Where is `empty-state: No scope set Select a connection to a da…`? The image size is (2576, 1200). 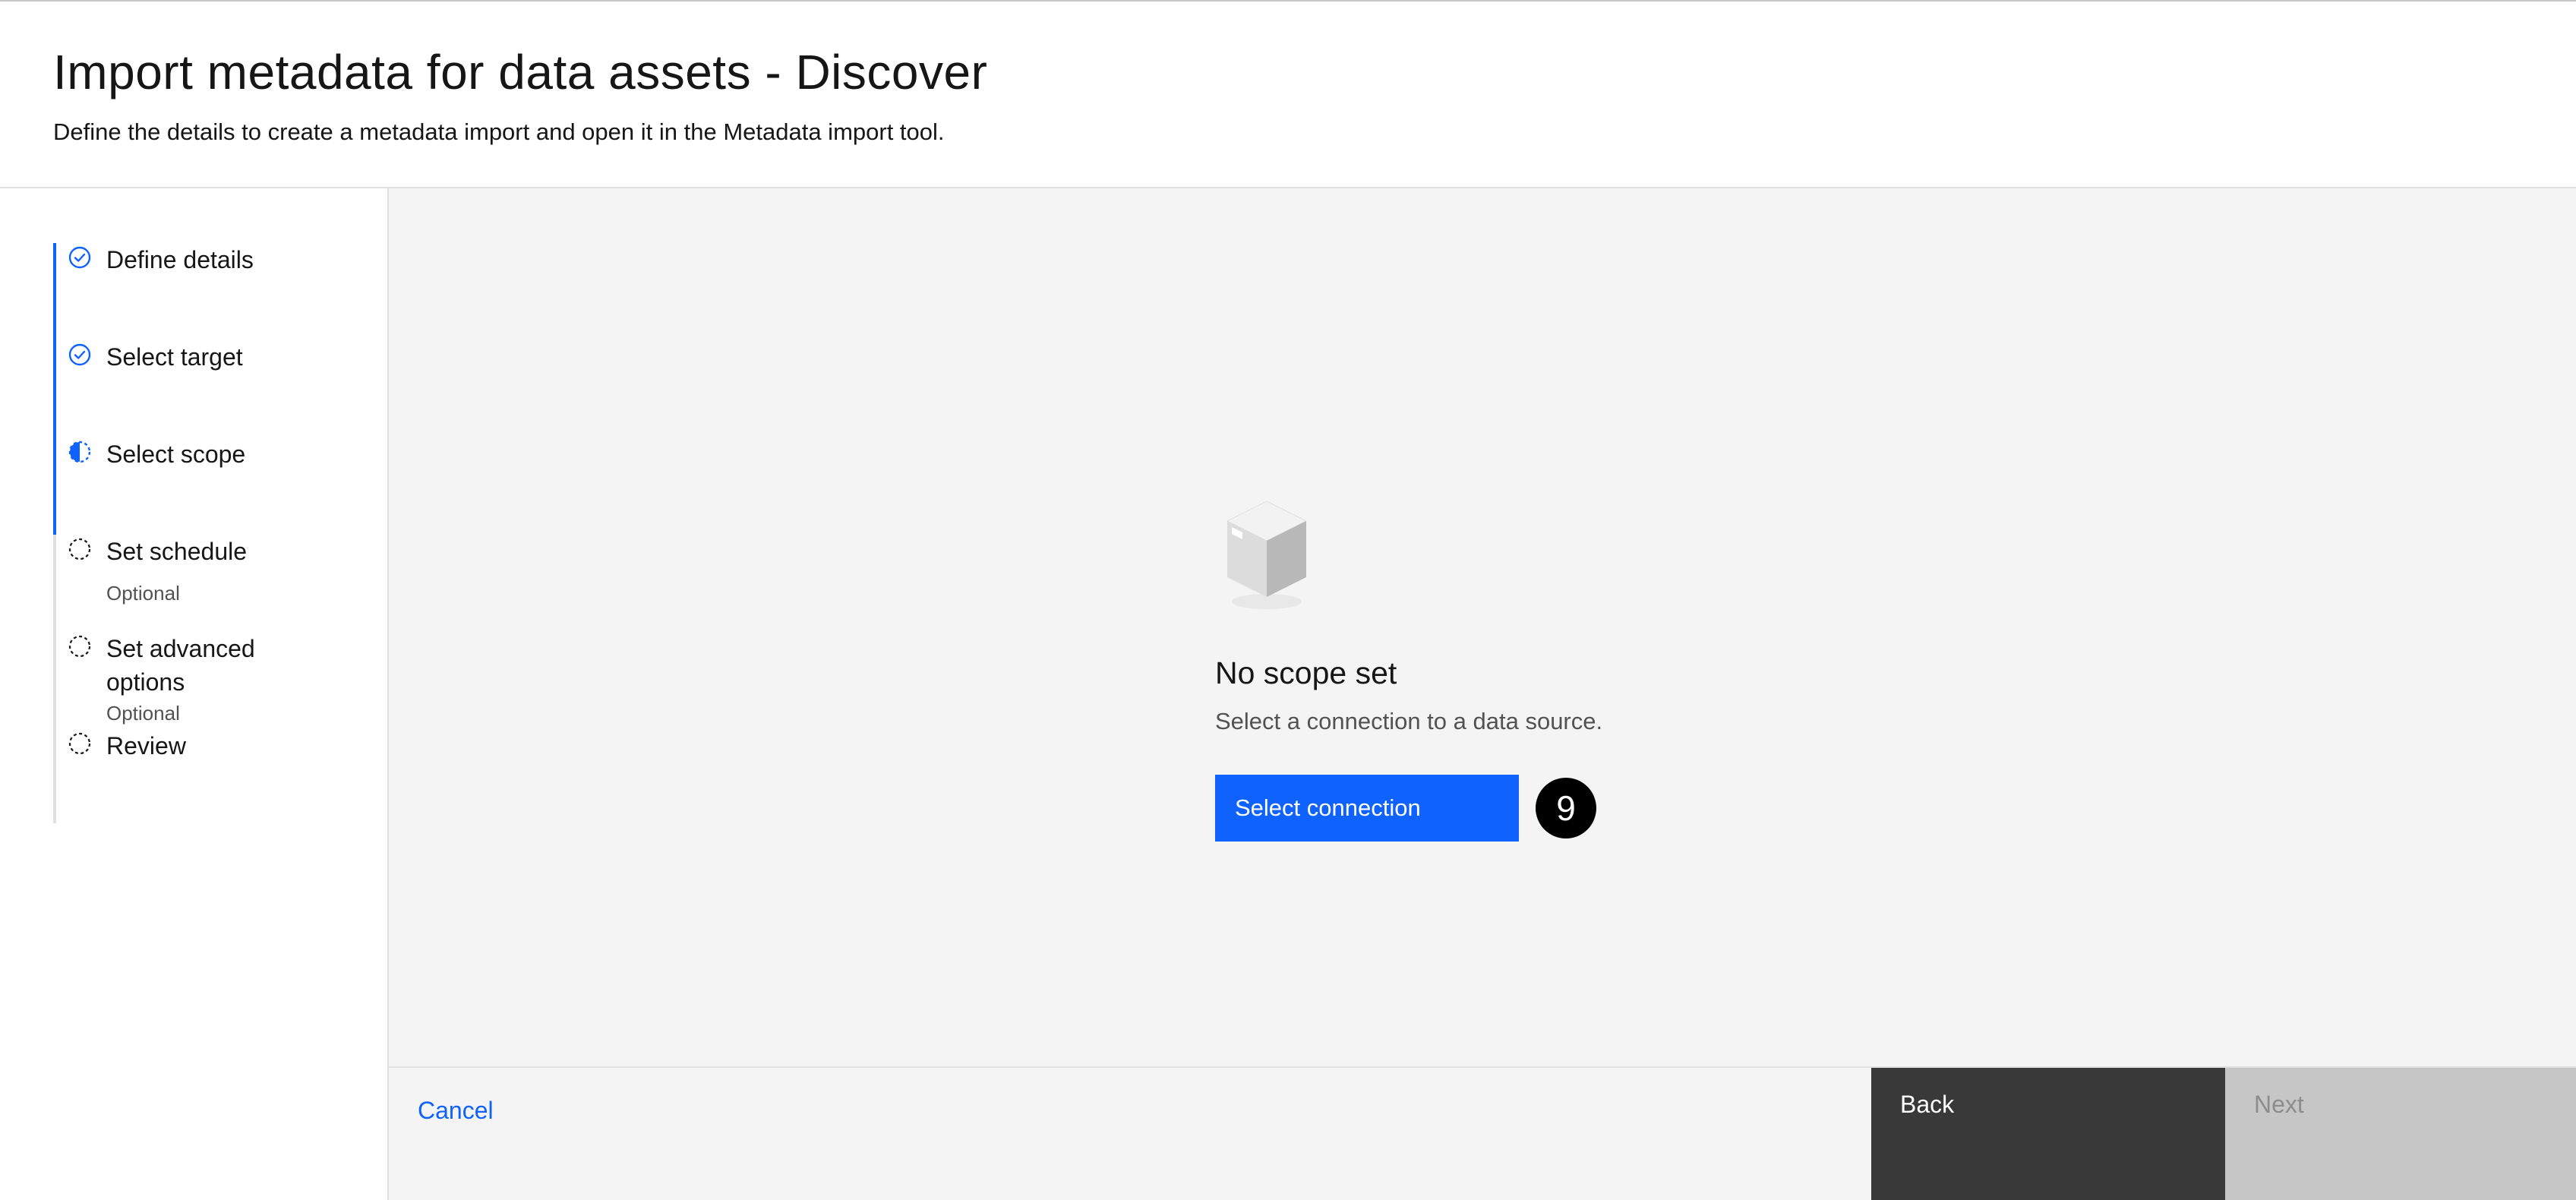 empty-state: No scope set Select a connection to a da… is located at coordinates (1481, 668).